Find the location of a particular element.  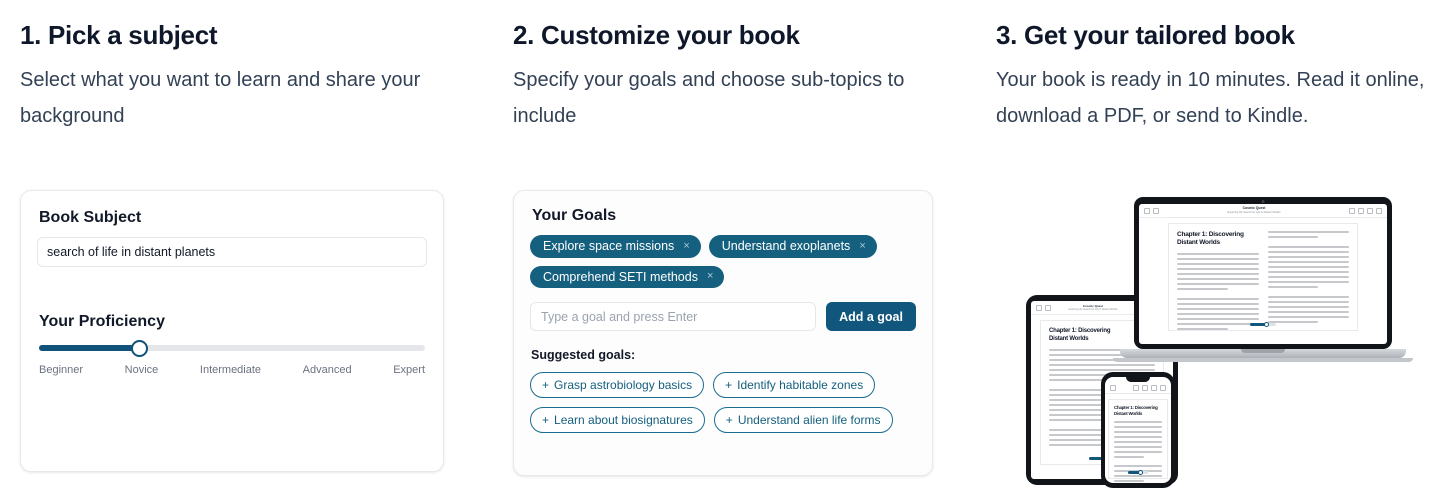

suggested-goal-chip: + Grasp astrobiology basics is located at coordinates (617, 385).